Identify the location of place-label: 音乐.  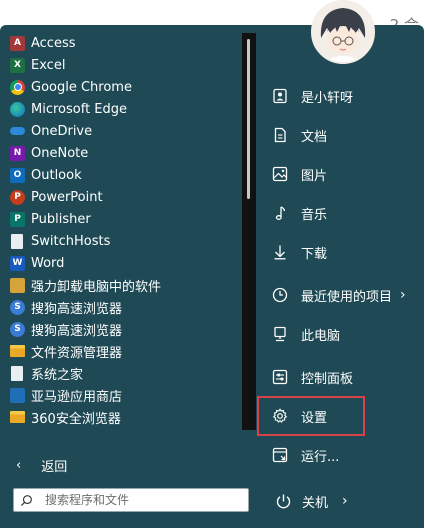
(314, 215).